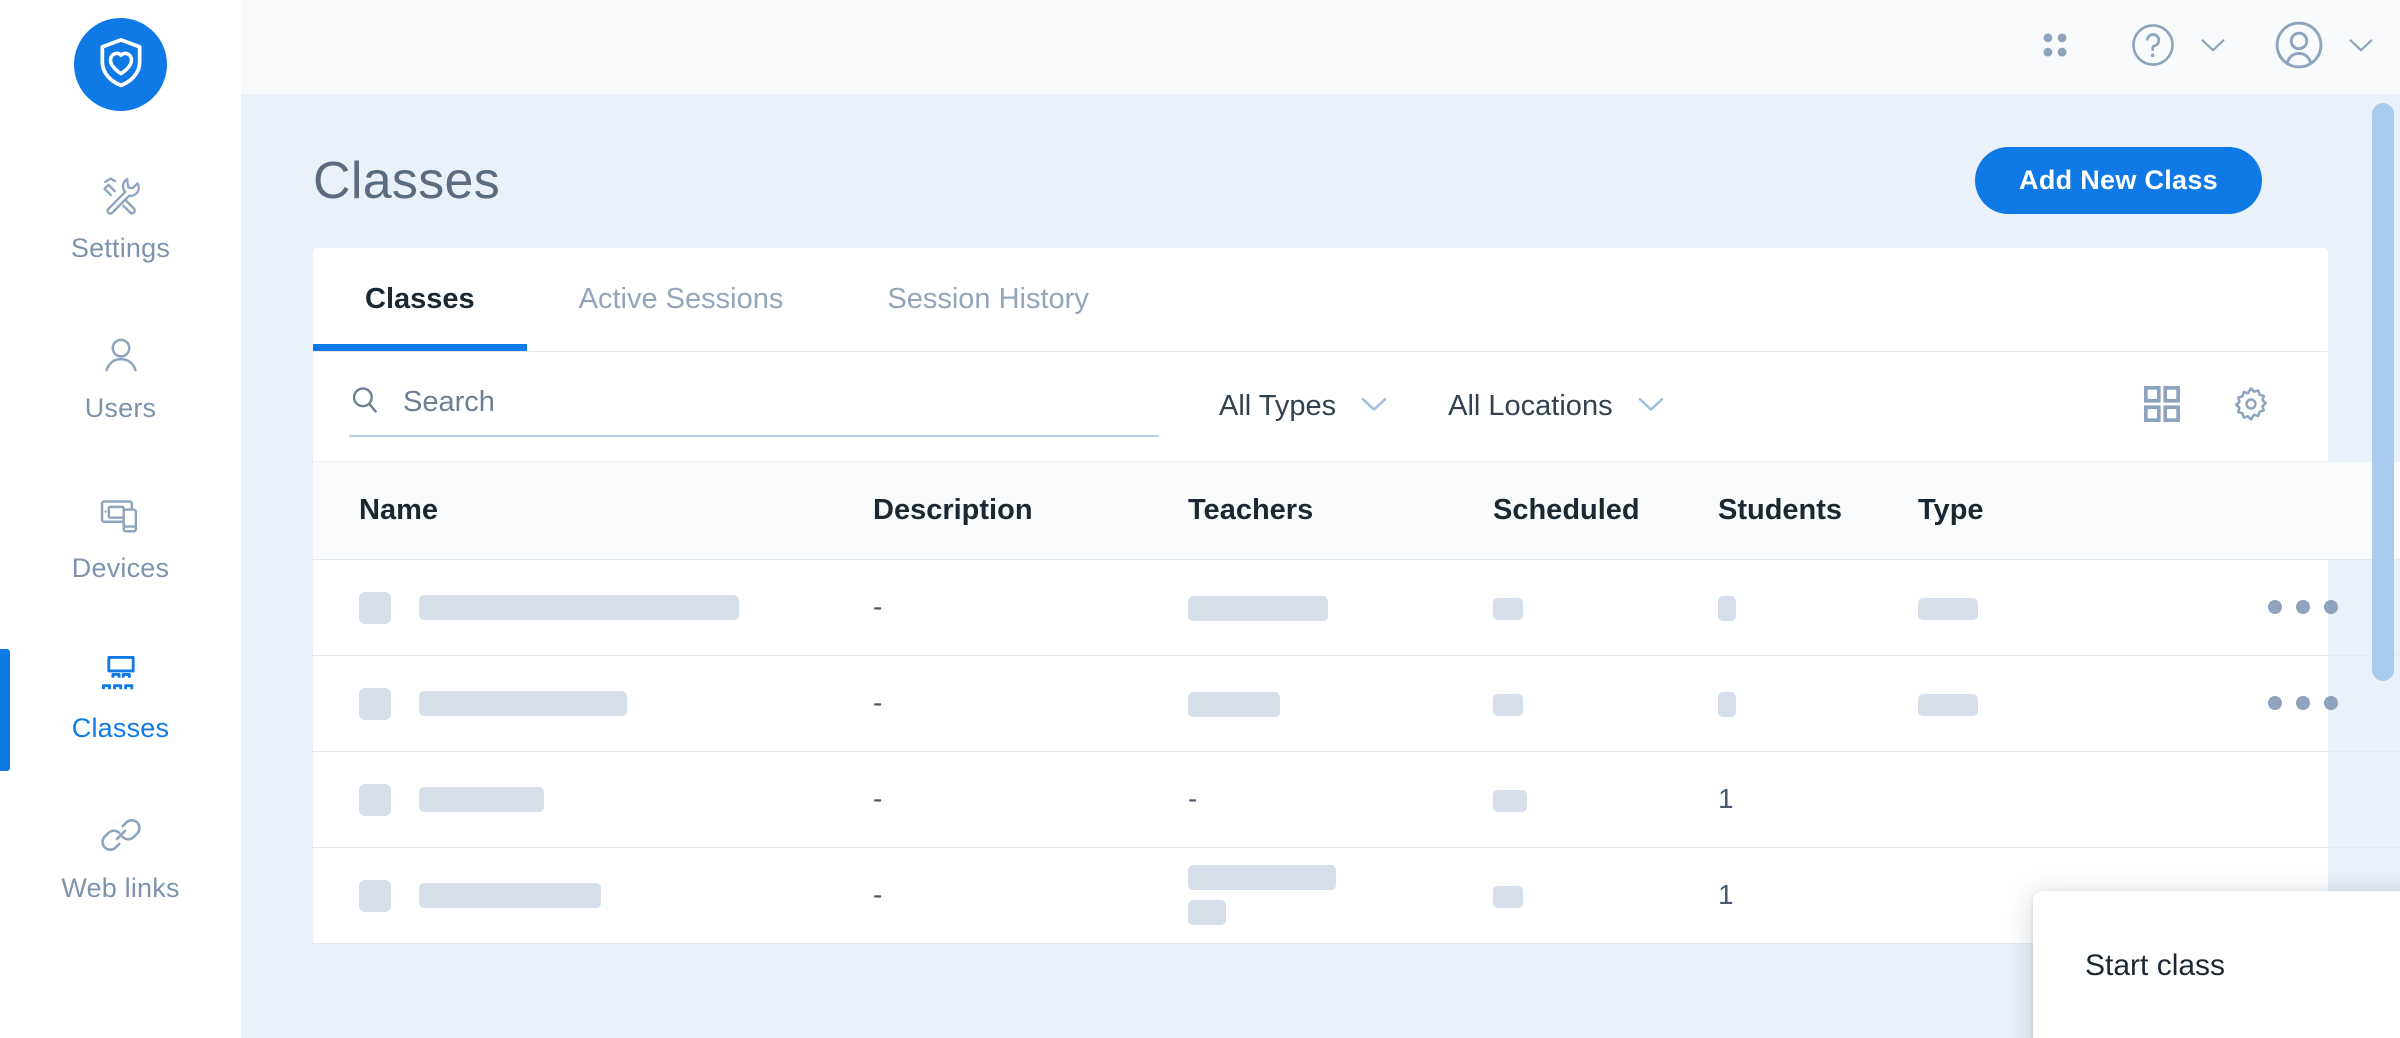  Describe the element at coordinates (1530, 406) in the screenshot. I see `location-filter-label: All Locations` at that location.